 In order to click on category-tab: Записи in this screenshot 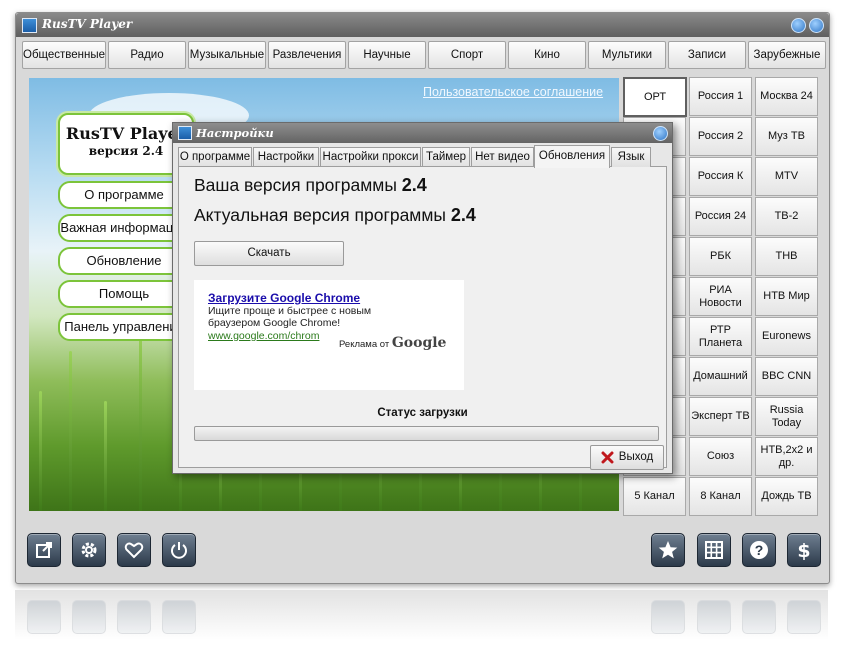, I will do `click(707, 55)`.